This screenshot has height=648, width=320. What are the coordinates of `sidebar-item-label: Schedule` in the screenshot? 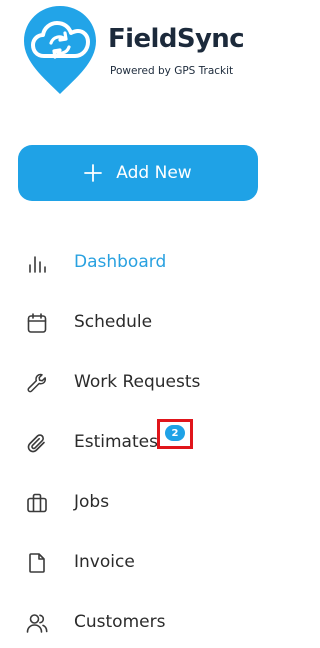 It's located at (113, 322).